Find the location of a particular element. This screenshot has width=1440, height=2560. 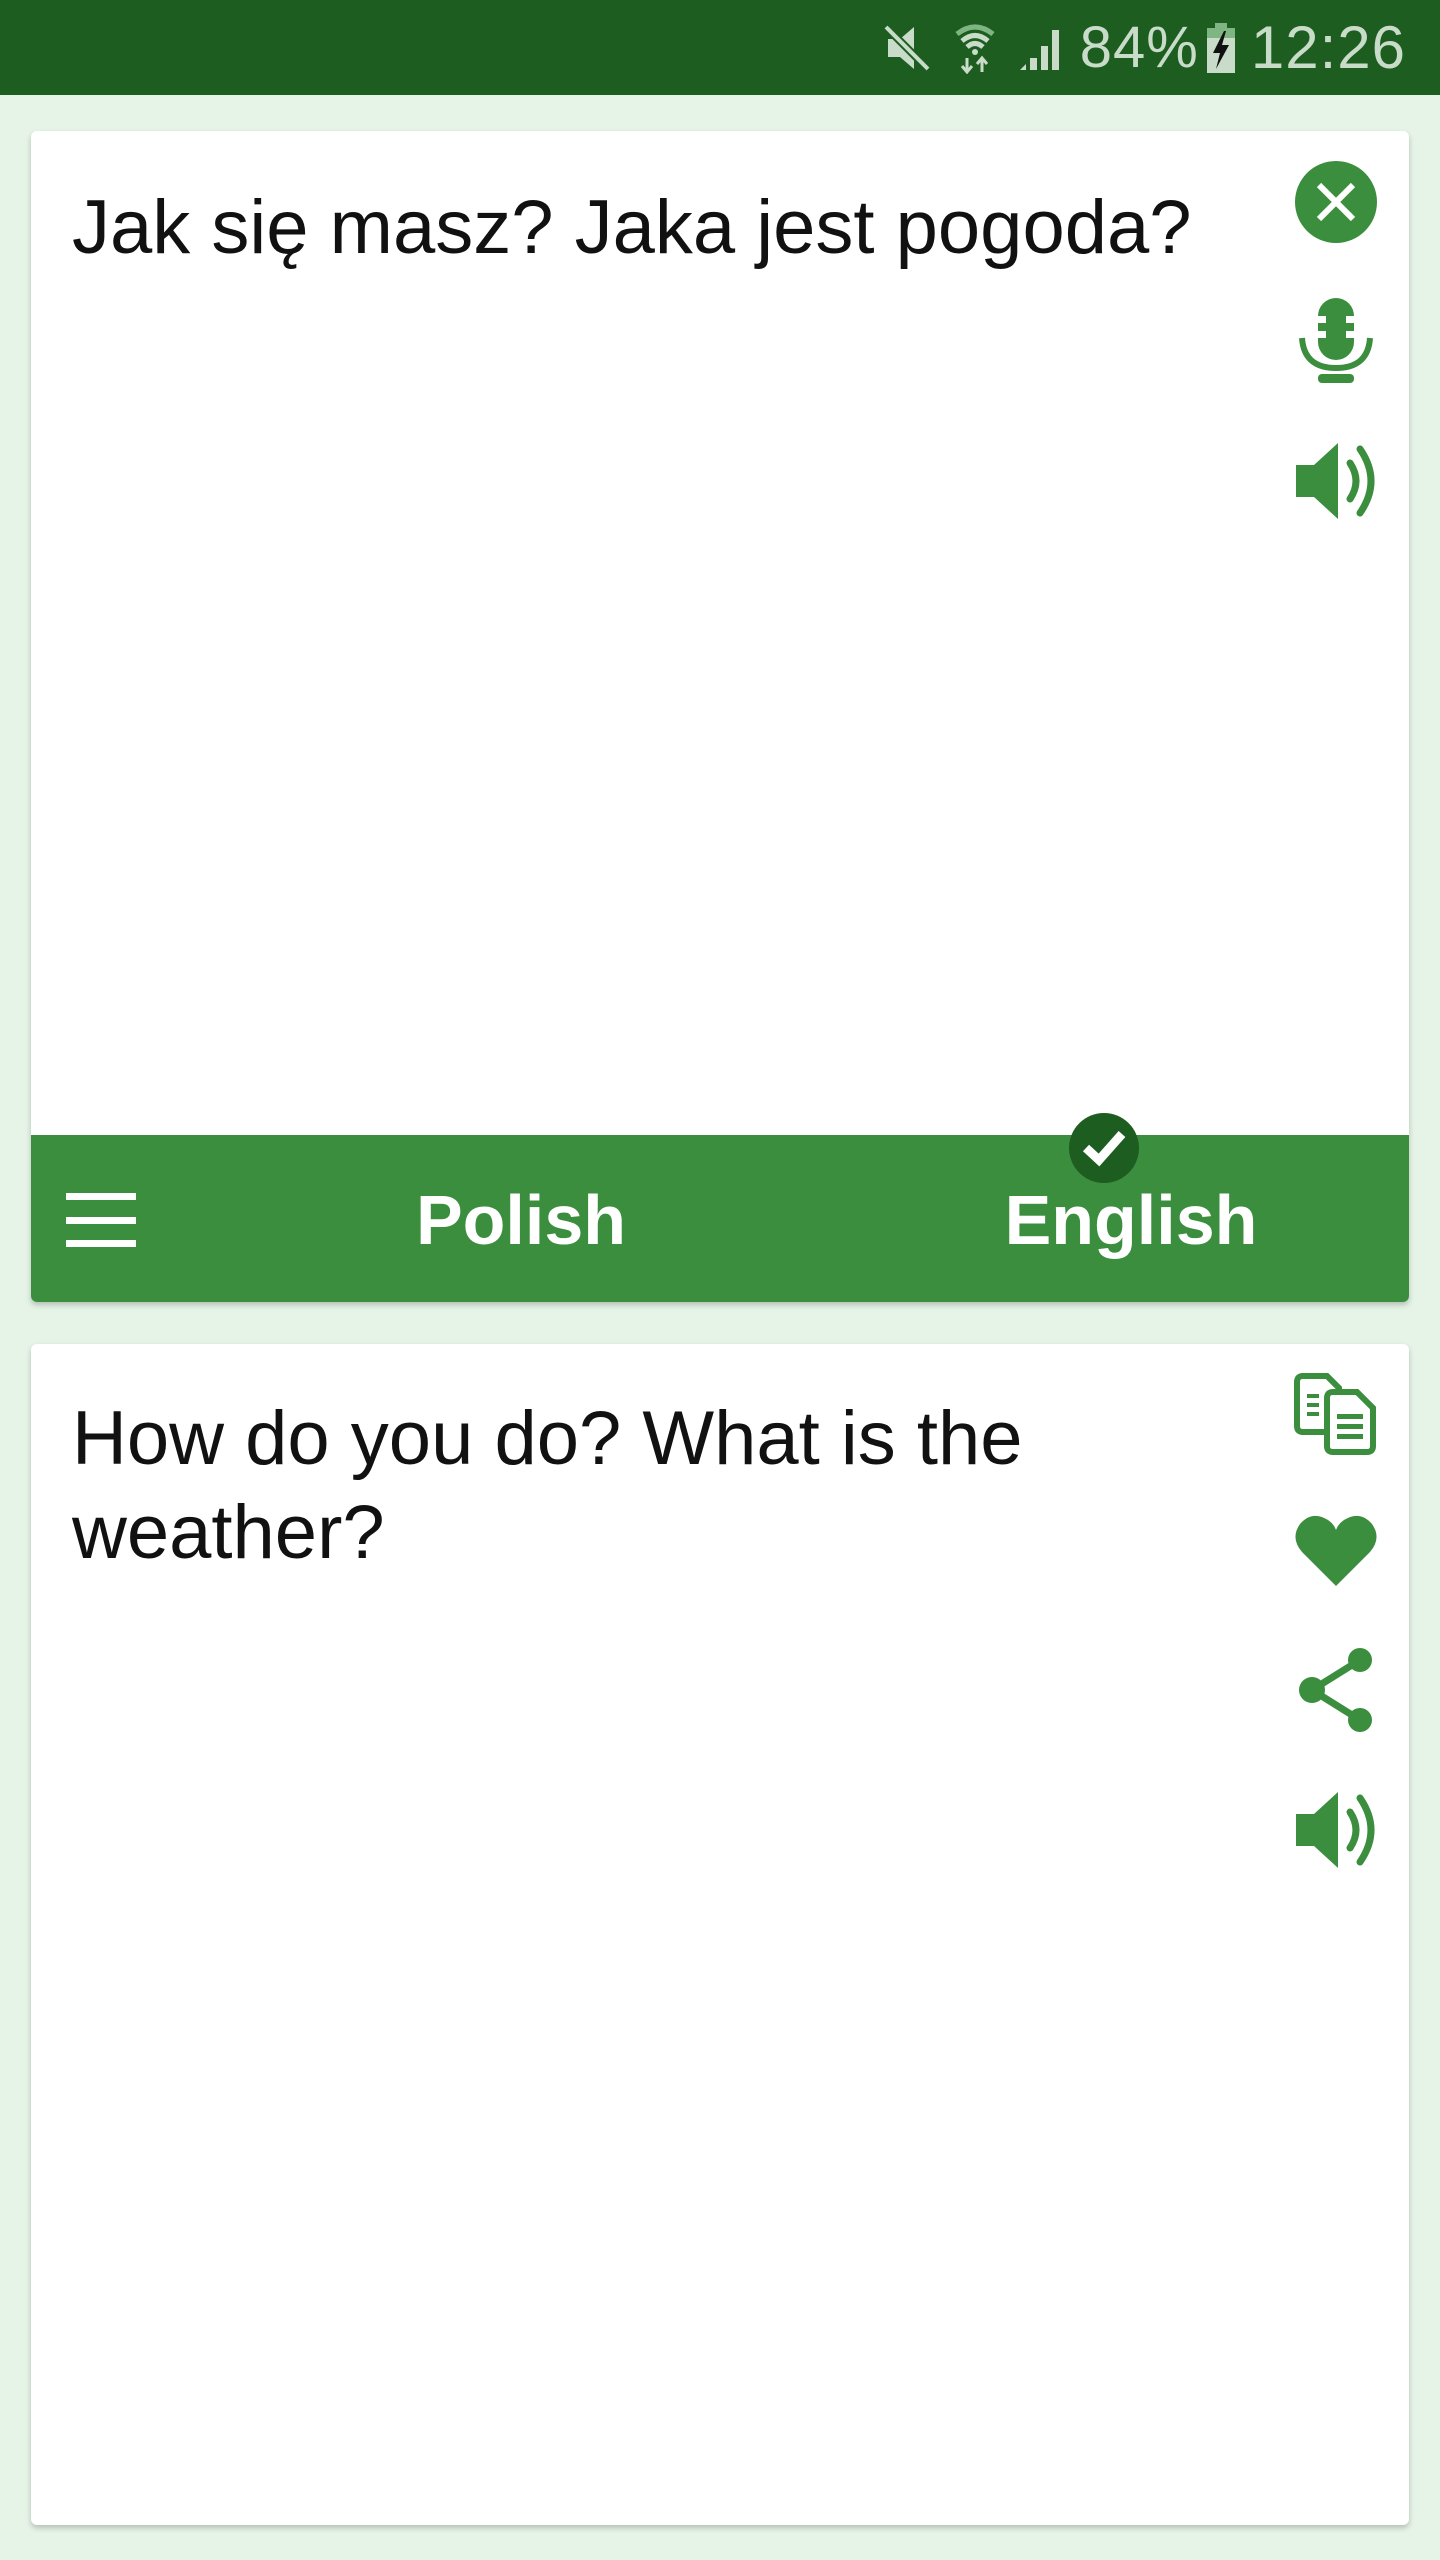

mute-icon is located at coordinates (907, 48).